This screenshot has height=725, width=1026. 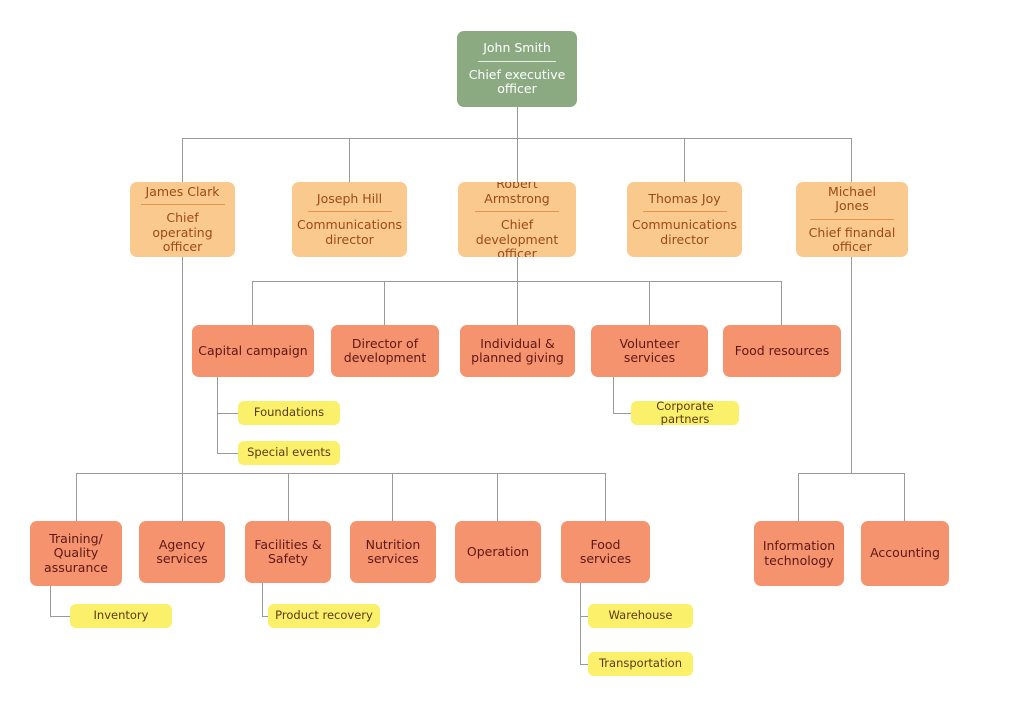 I want to click on node-dept-director-of-development: Director of development, so click(x=385, y=351).